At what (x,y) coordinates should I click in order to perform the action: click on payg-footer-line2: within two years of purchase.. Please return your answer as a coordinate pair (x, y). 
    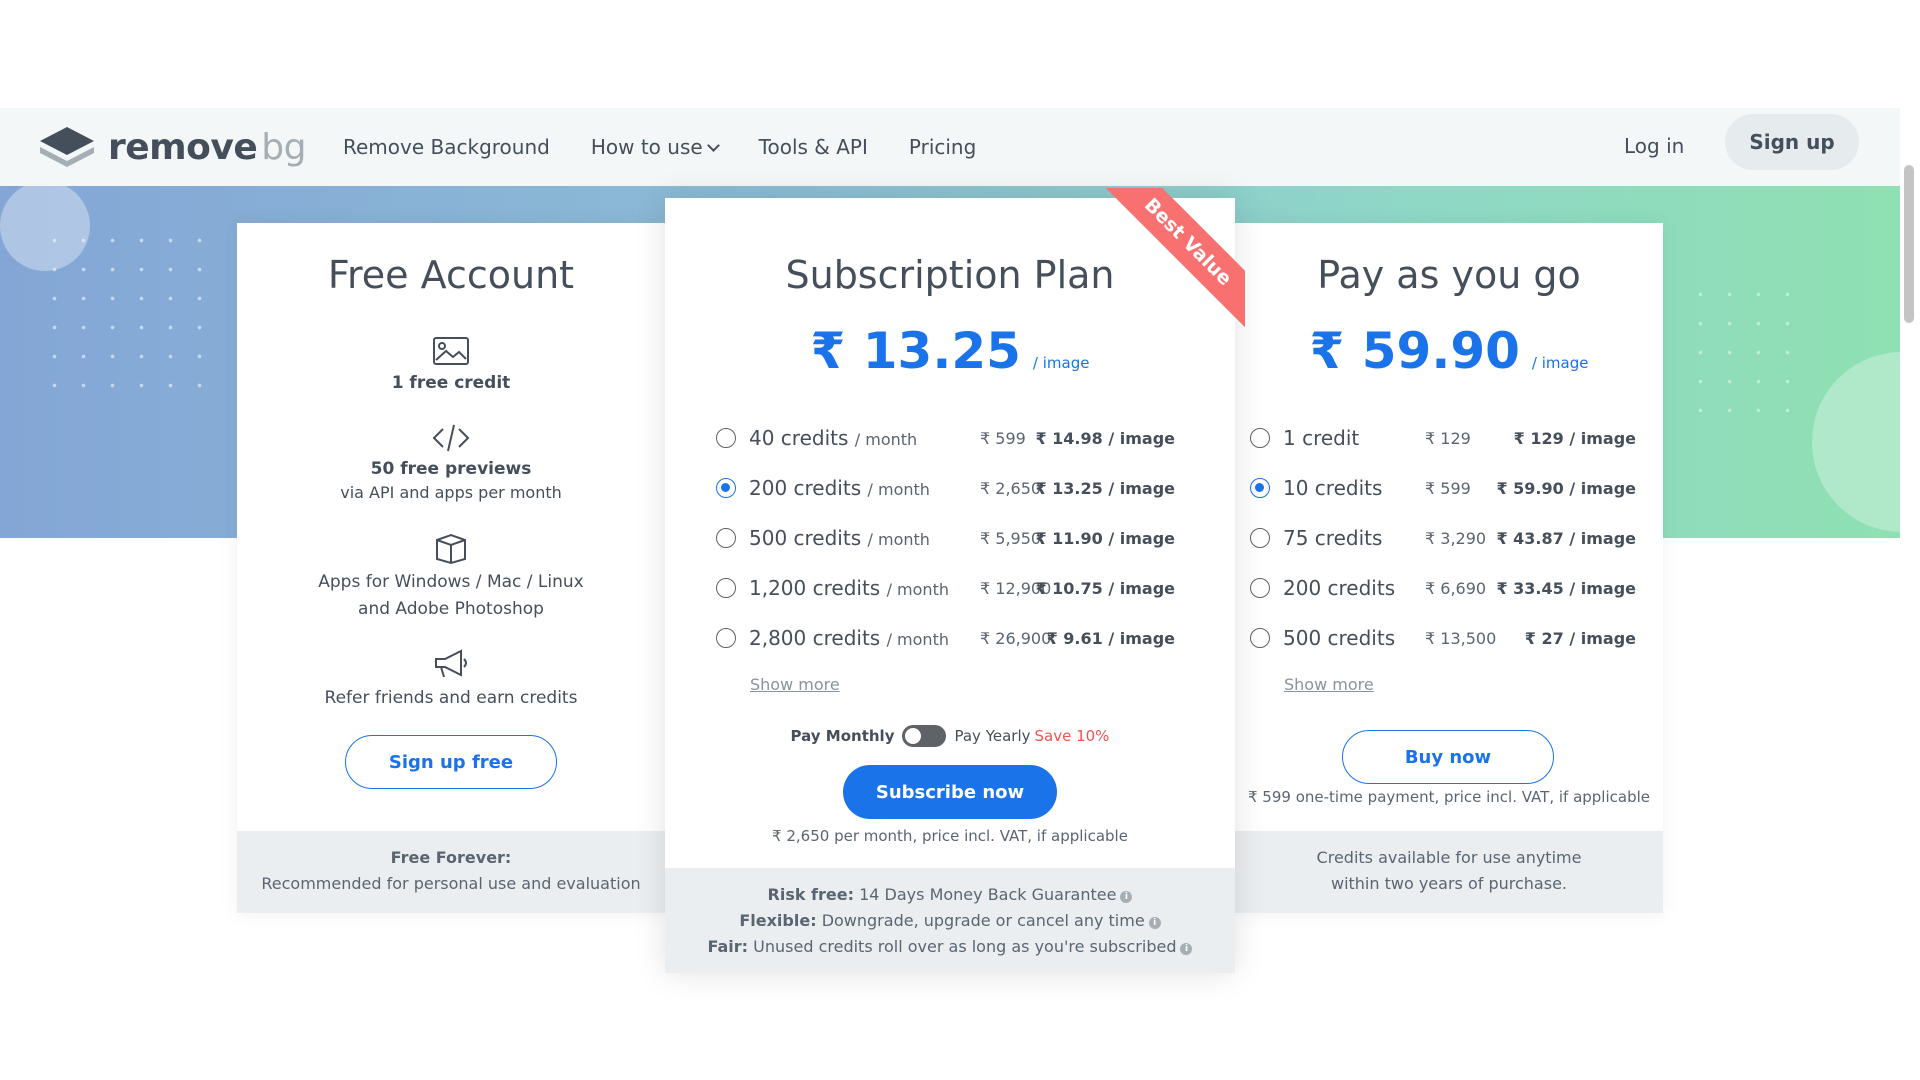
    Looking at the image, I should click on (1448, 883).